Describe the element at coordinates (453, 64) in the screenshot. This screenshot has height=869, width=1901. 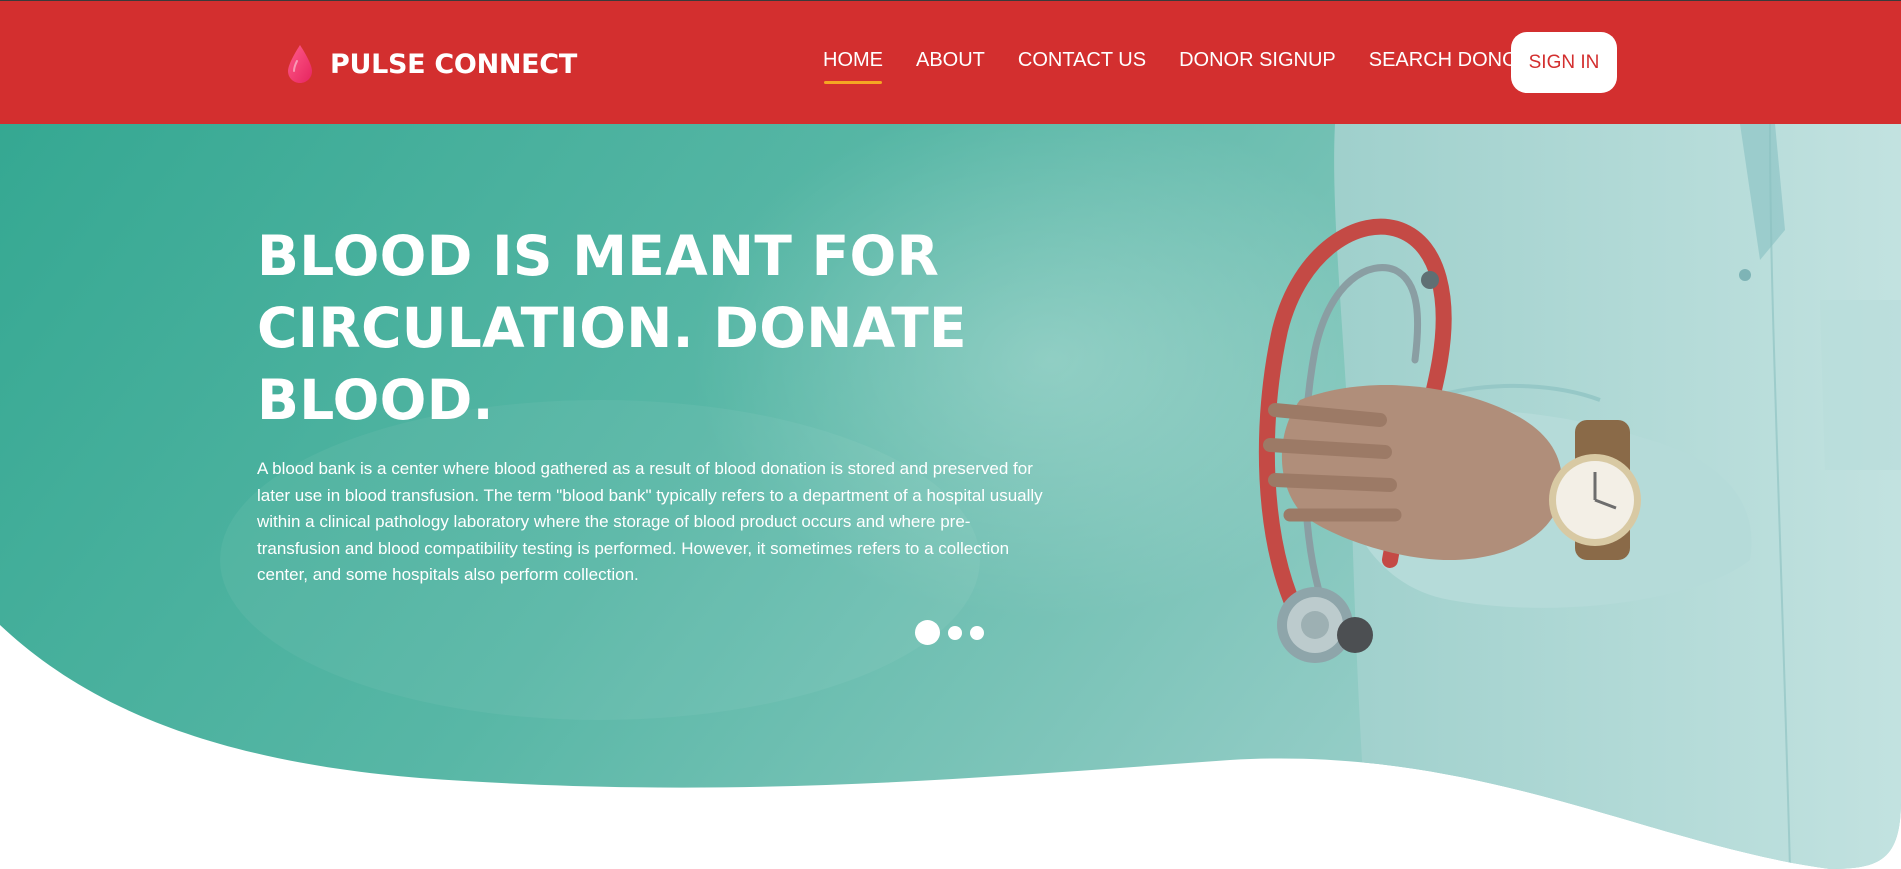
I see `brand-name: PULSE CONNECT` at that location.